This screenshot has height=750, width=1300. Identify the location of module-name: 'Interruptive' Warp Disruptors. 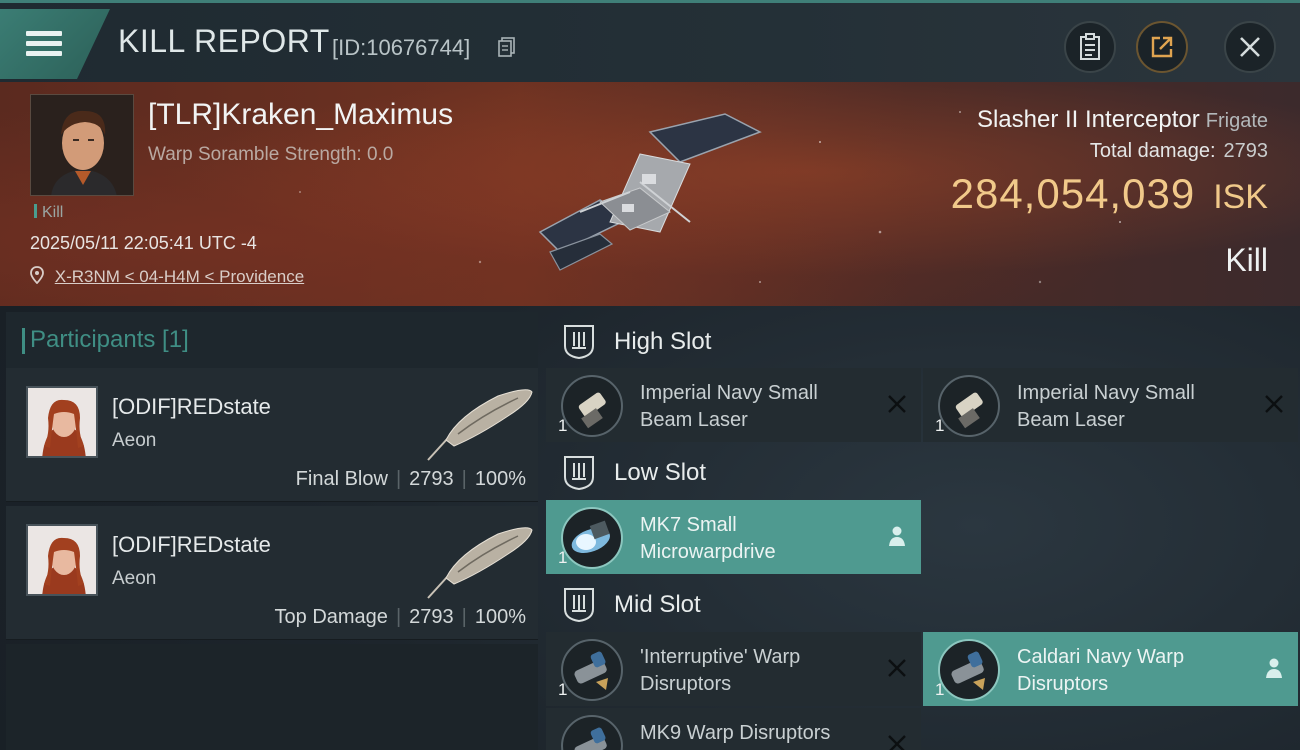
(720, 670).